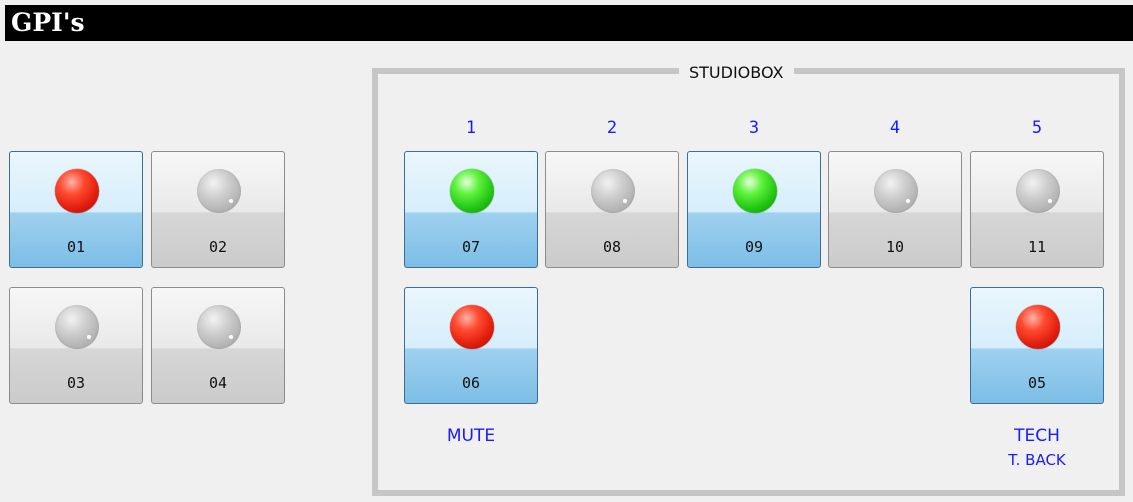 This screenshot has width=1133, height=502. What do you see at coordinates (76, 383) in the screenshot?
I see `button-label: 03` at bounding box center [76, 383].